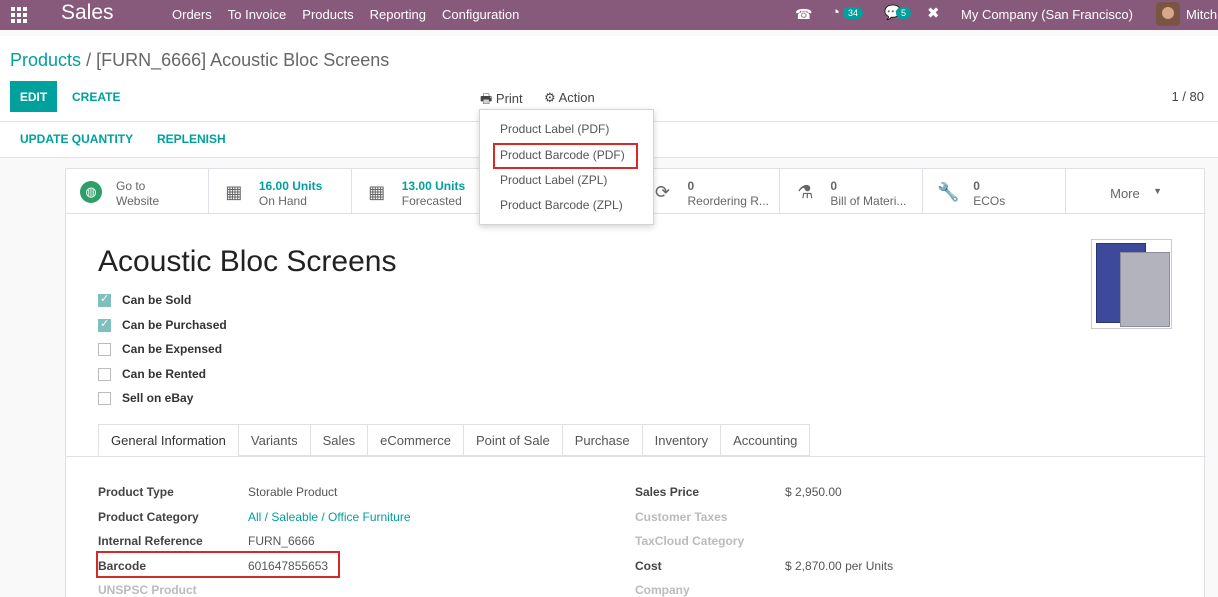  I want to click on replenish-button: REPLENISH, so click(191, 139).